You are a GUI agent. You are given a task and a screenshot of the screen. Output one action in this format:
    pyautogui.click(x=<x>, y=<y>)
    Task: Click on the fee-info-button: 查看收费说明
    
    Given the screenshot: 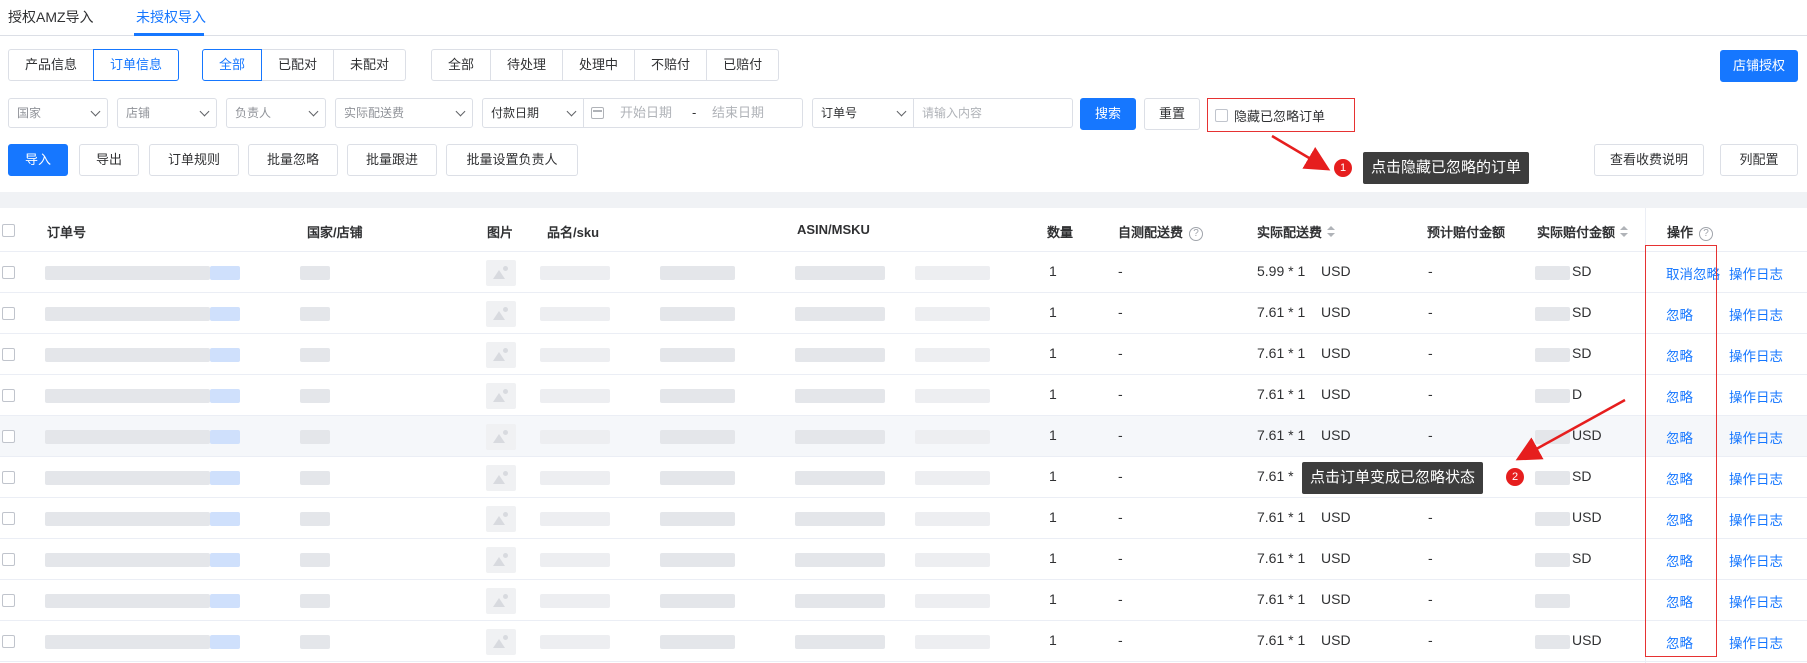 What is the action you would take?
    pyautogui.click(x=1649, y=160)
    